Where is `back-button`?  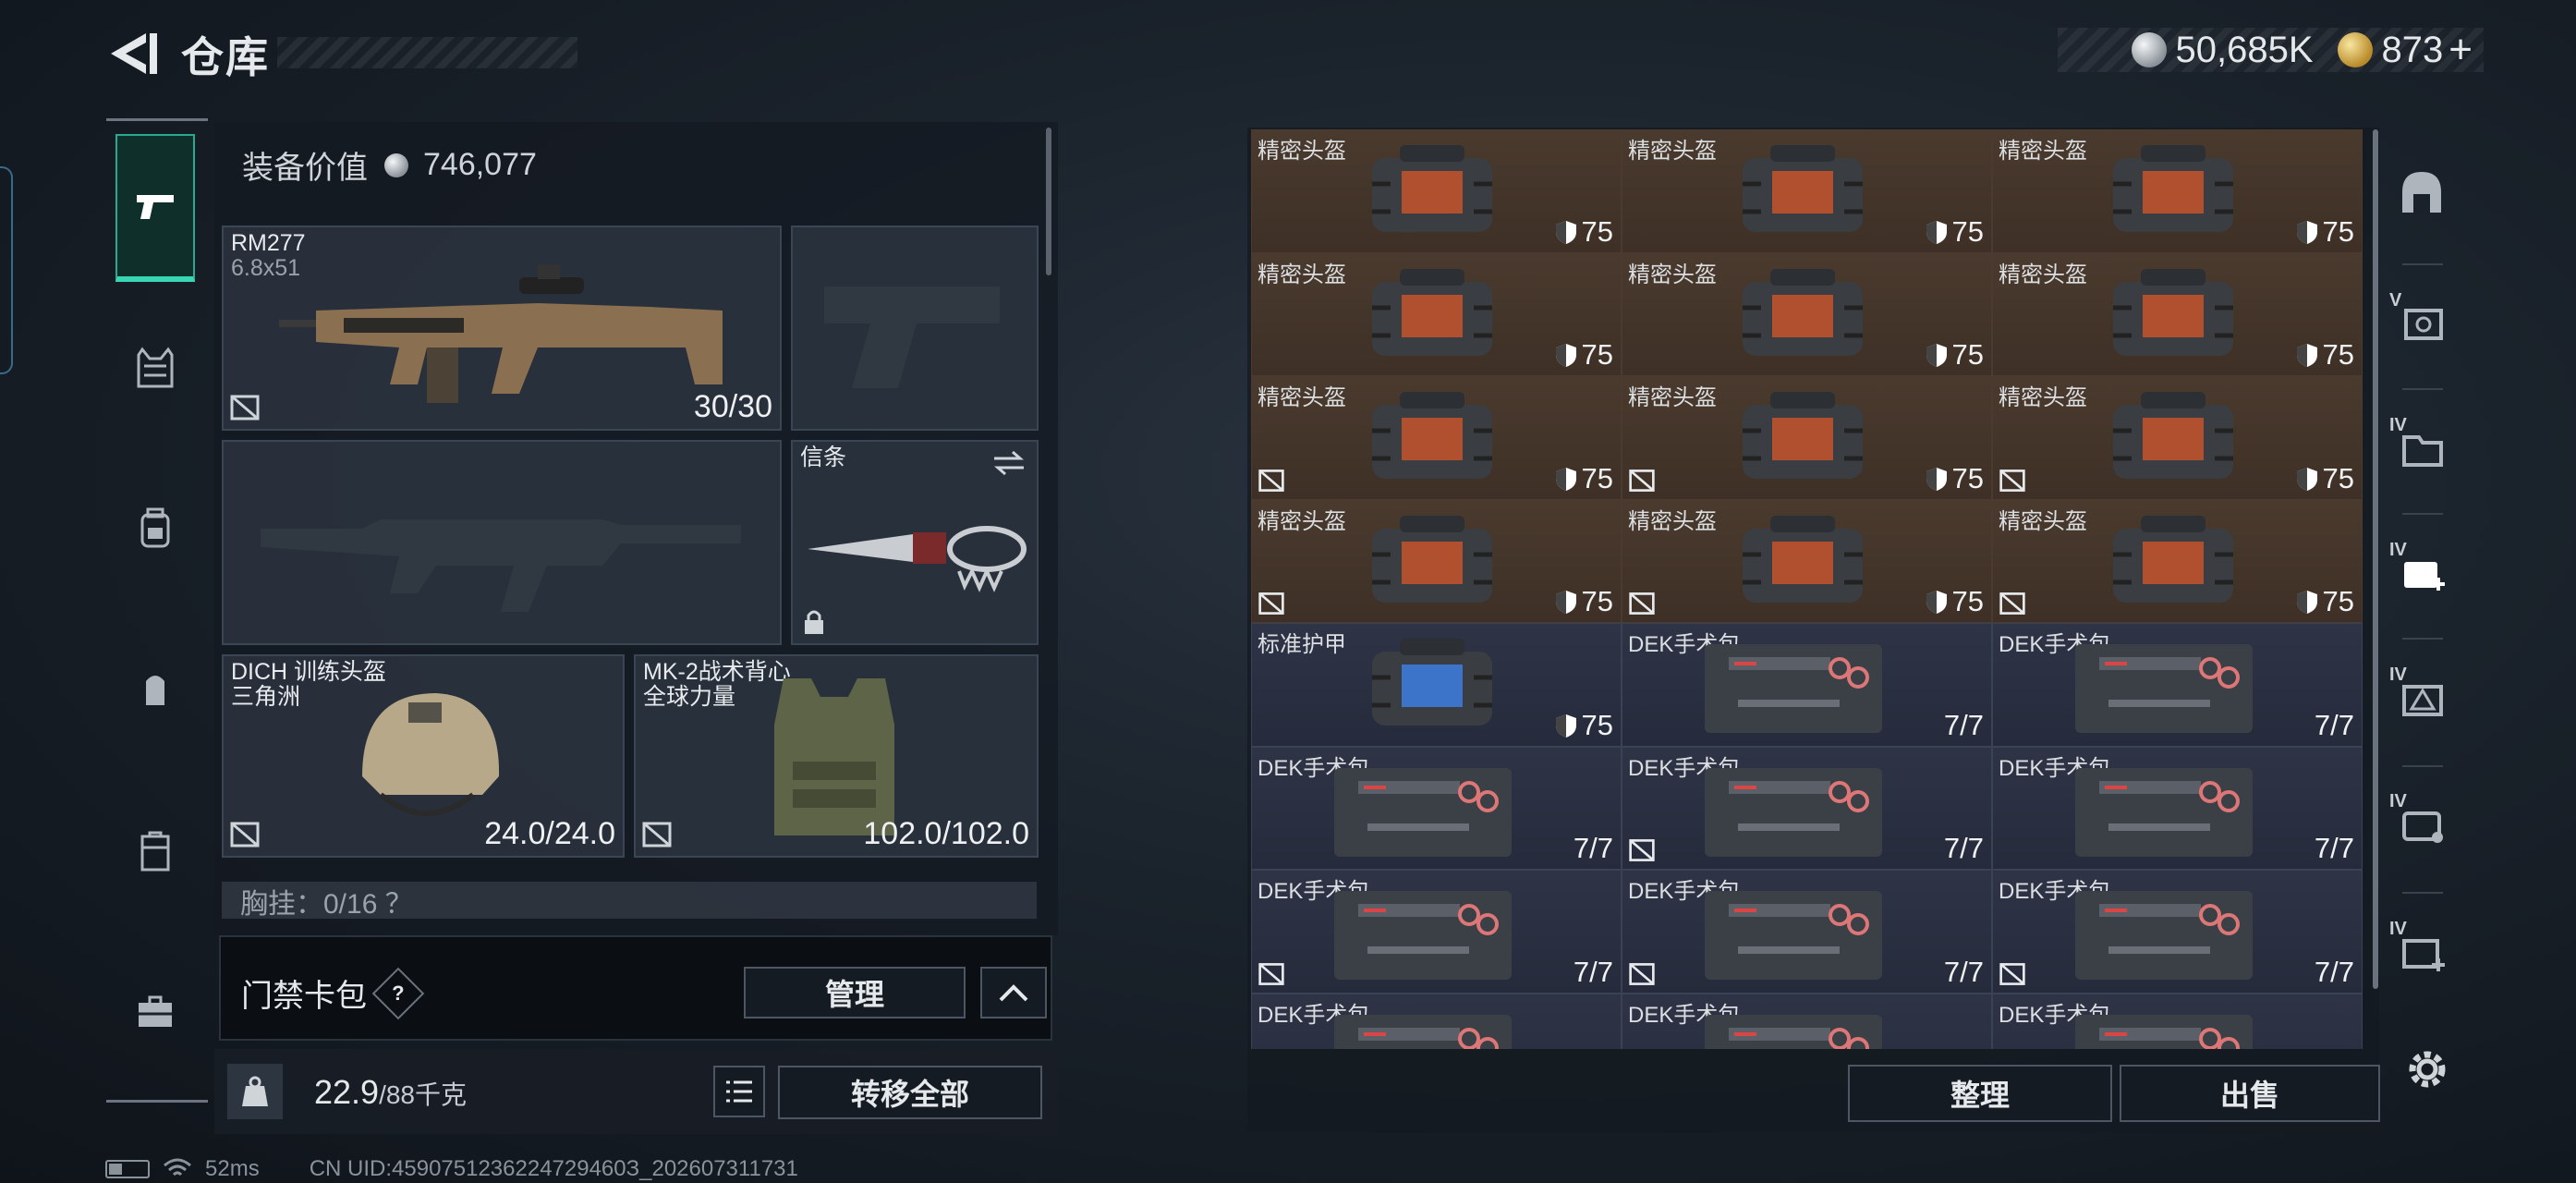
back-button is located at coordinates (131, 54).